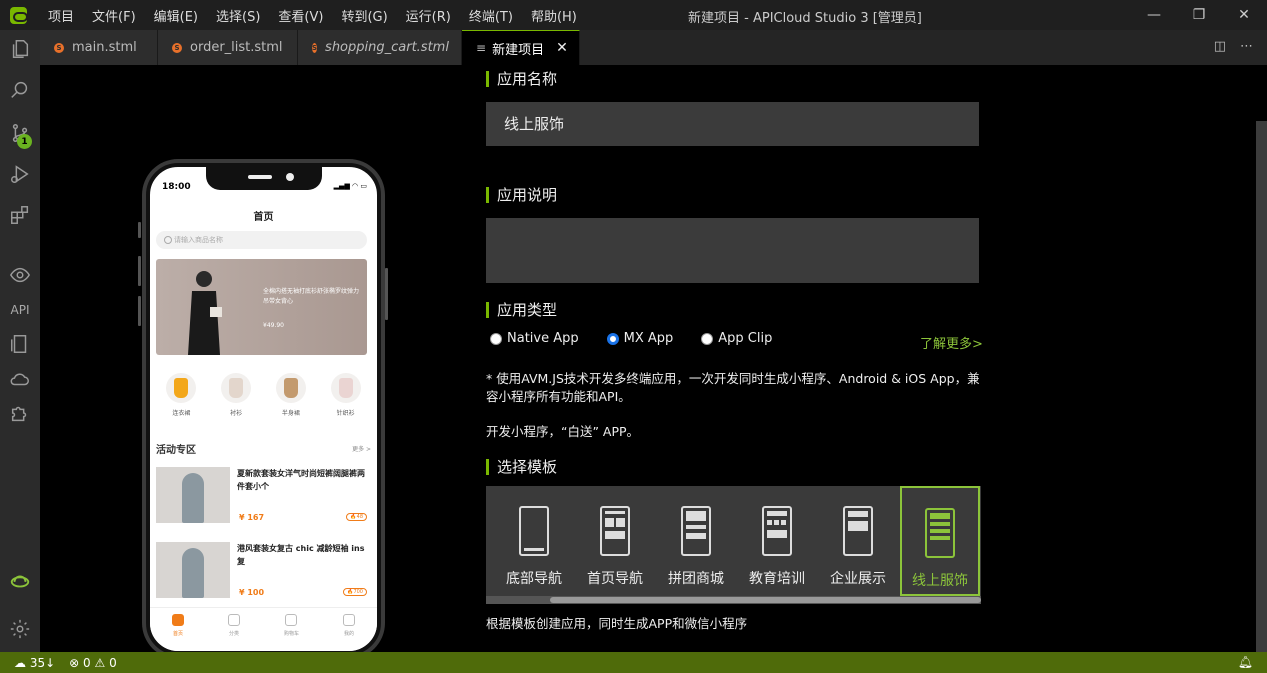  I want to click on phone-status-icons: ▂▄▆ ◠ ▭, so click(350, 186).